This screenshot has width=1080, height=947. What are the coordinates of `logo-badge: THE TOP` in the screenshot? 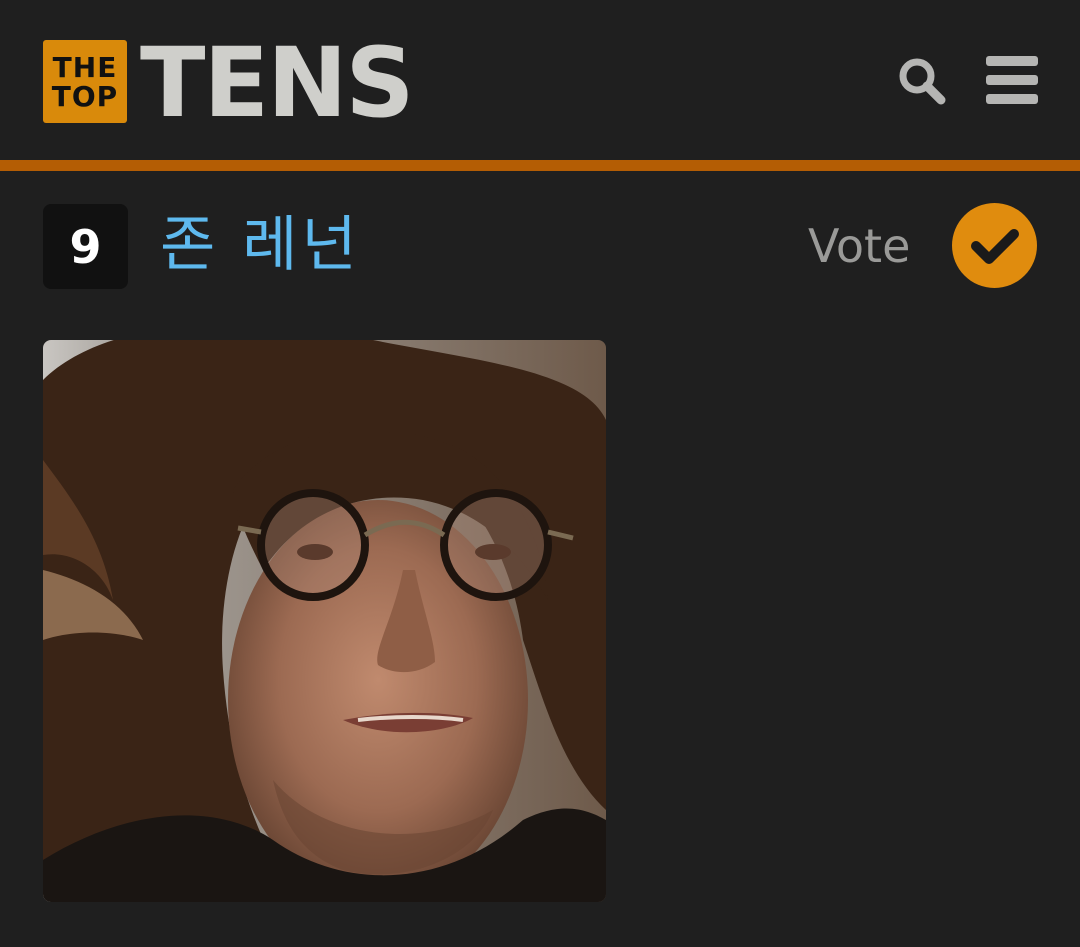 It's located at (85, 81).